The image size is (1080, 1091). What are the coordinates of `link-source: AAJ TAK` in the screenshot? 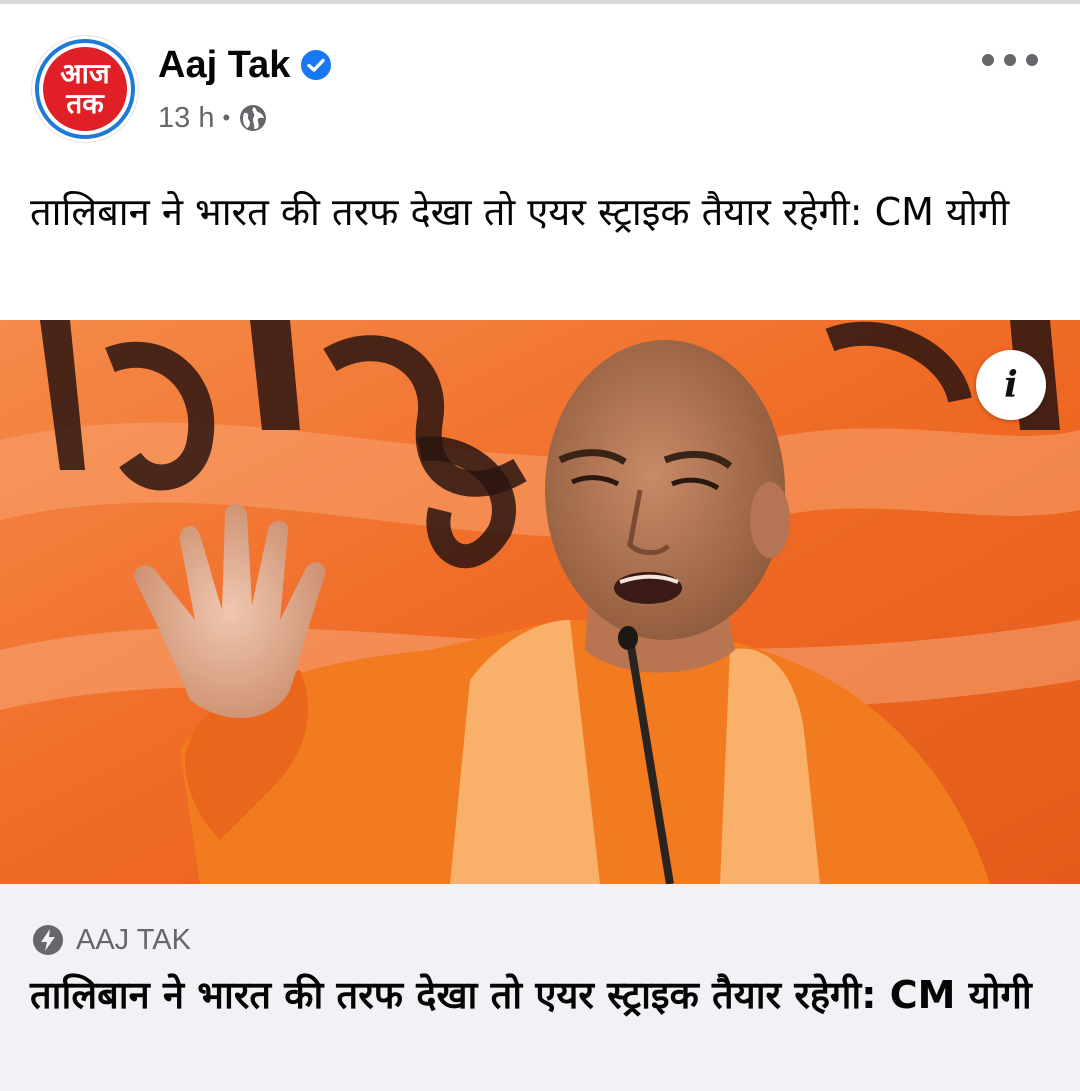 It's located at (111, 940).